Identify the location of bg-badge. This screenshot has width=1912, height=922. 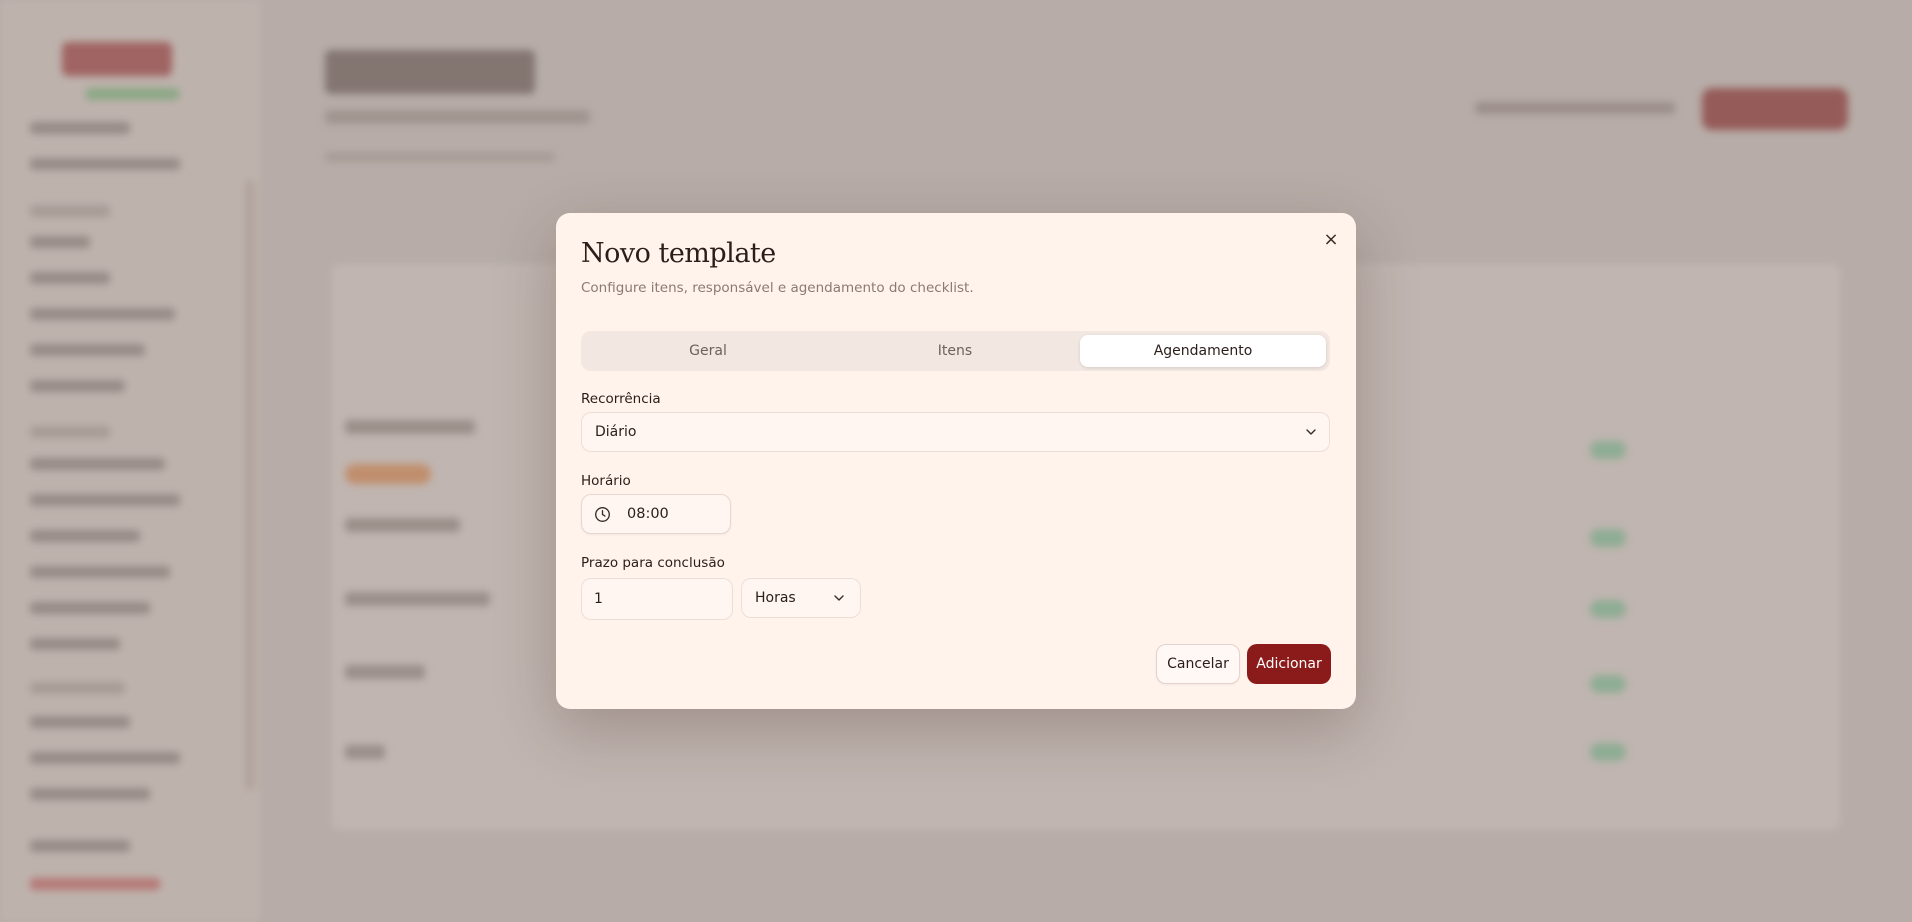
(388, 474).